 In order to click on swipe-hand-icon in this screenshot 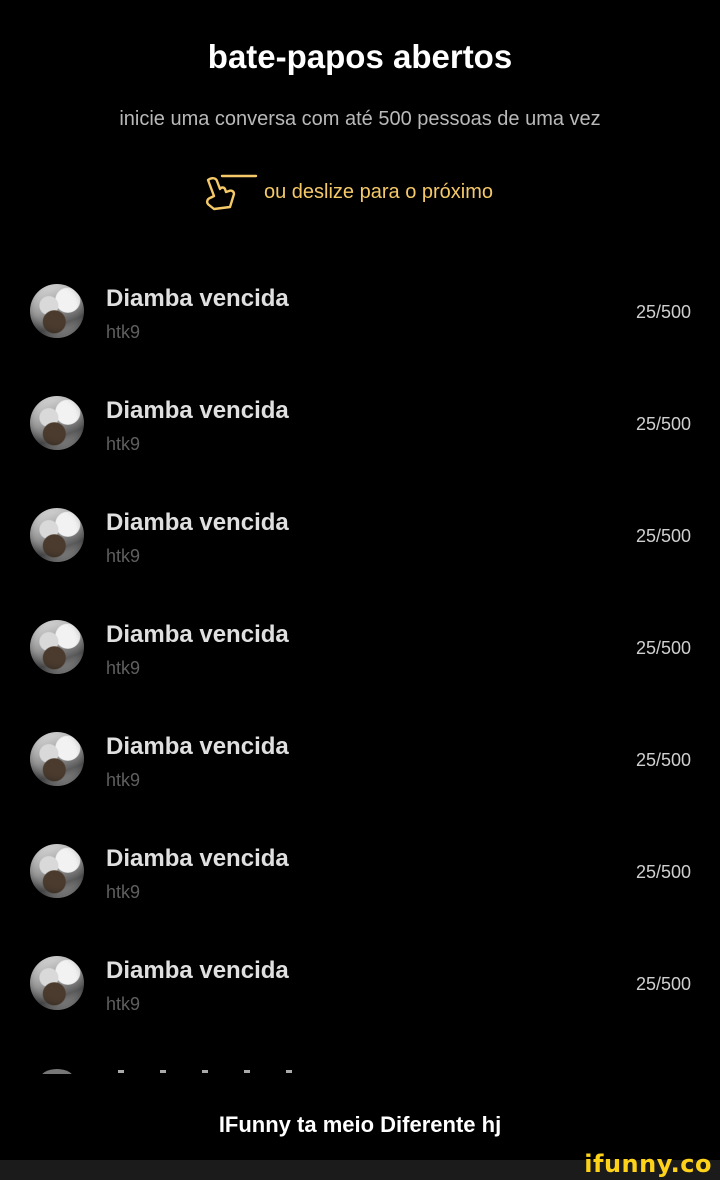, I will do `click(228, 194)`.